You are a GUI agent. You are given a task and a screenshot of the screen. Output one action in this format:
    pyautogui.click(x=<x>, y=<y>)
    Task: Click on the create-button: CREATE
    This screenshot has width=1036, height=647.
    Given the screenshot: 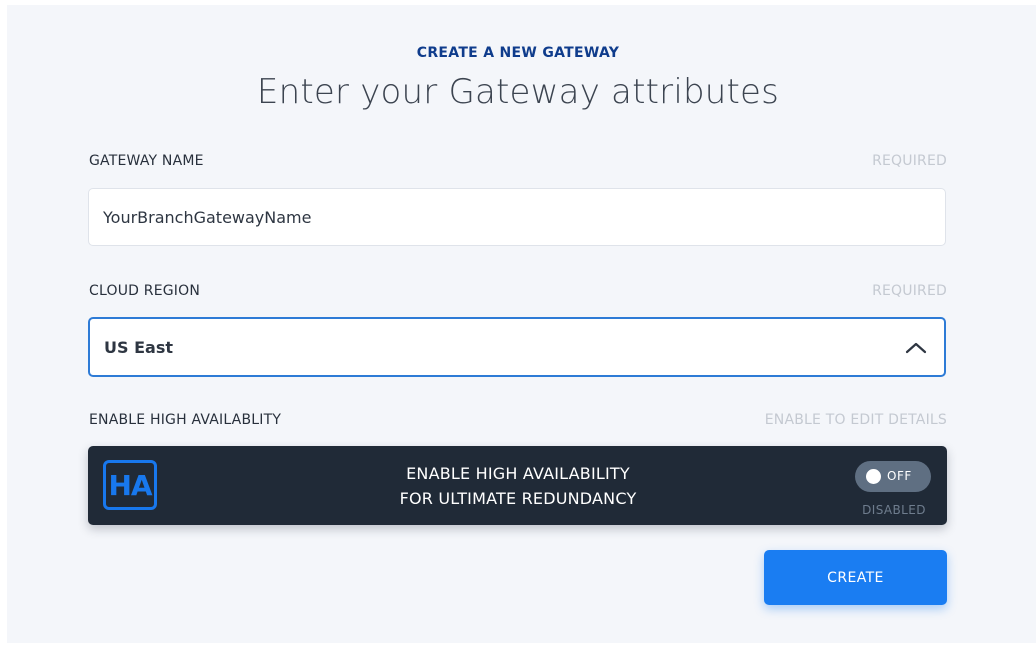 What is the action you would take?
    pyautogui.click(x=855, y=577)
    